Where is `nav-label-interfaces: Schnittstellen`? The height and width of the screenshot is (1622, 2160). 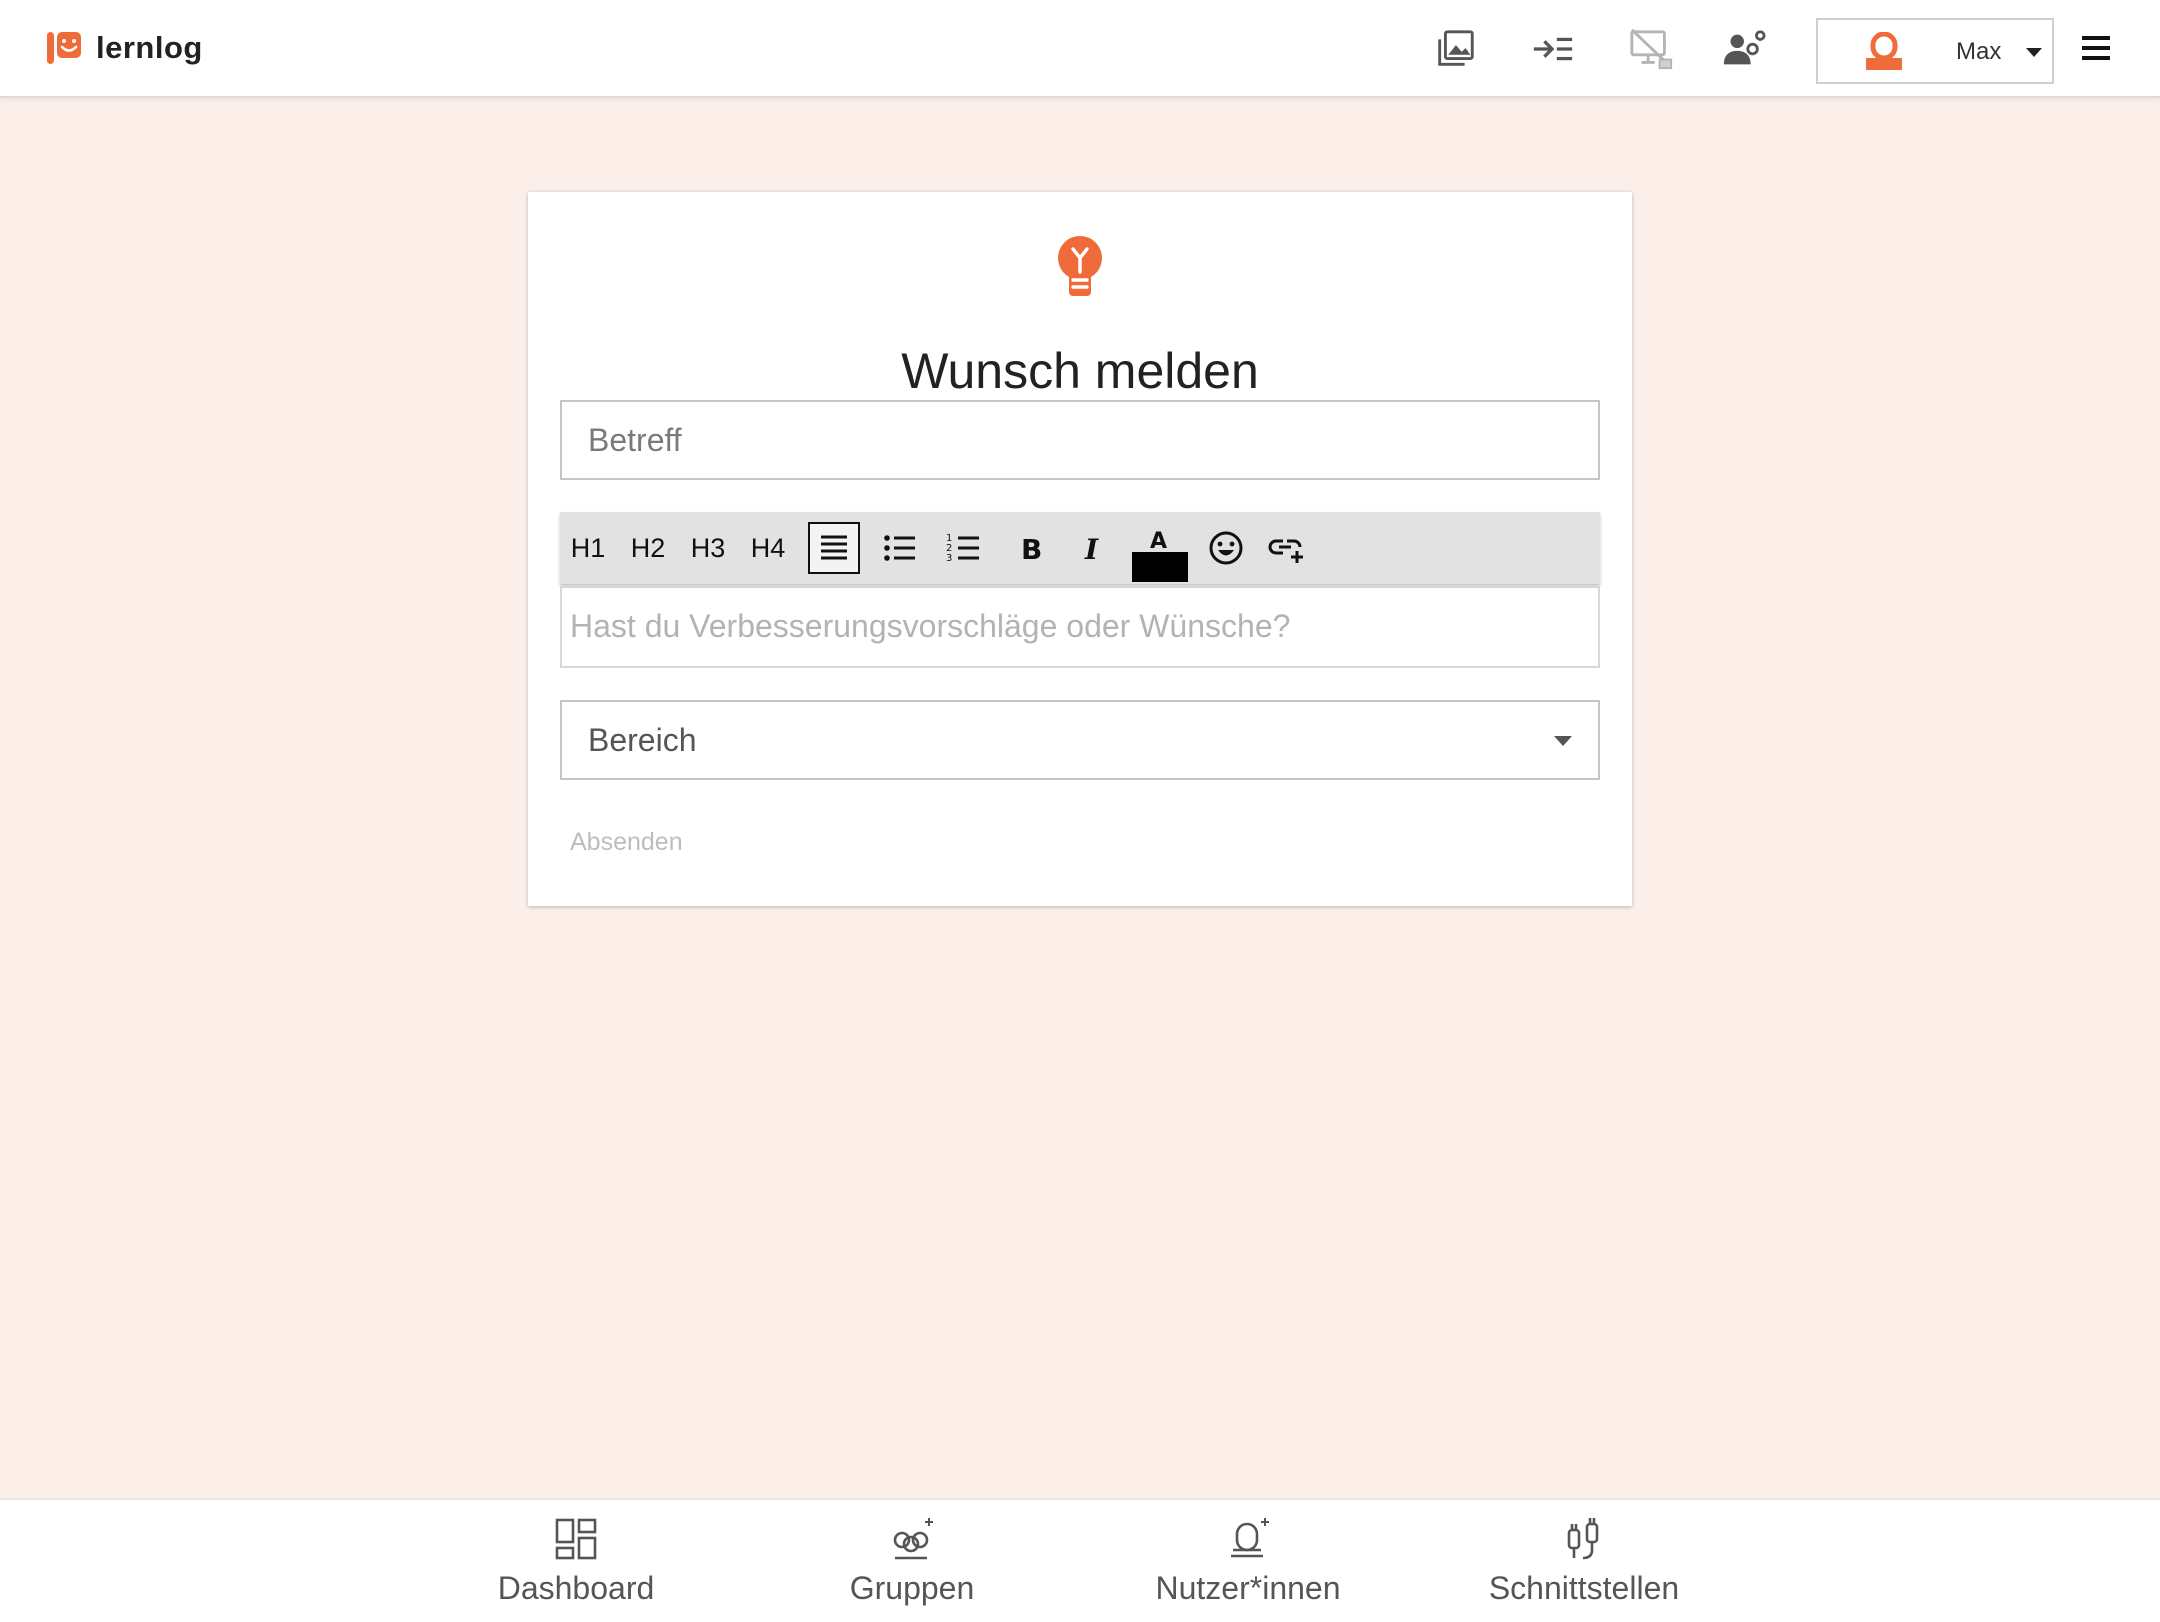
nav-label-interfaces: Schnittstellen is located at coordinates (1584, 1588).